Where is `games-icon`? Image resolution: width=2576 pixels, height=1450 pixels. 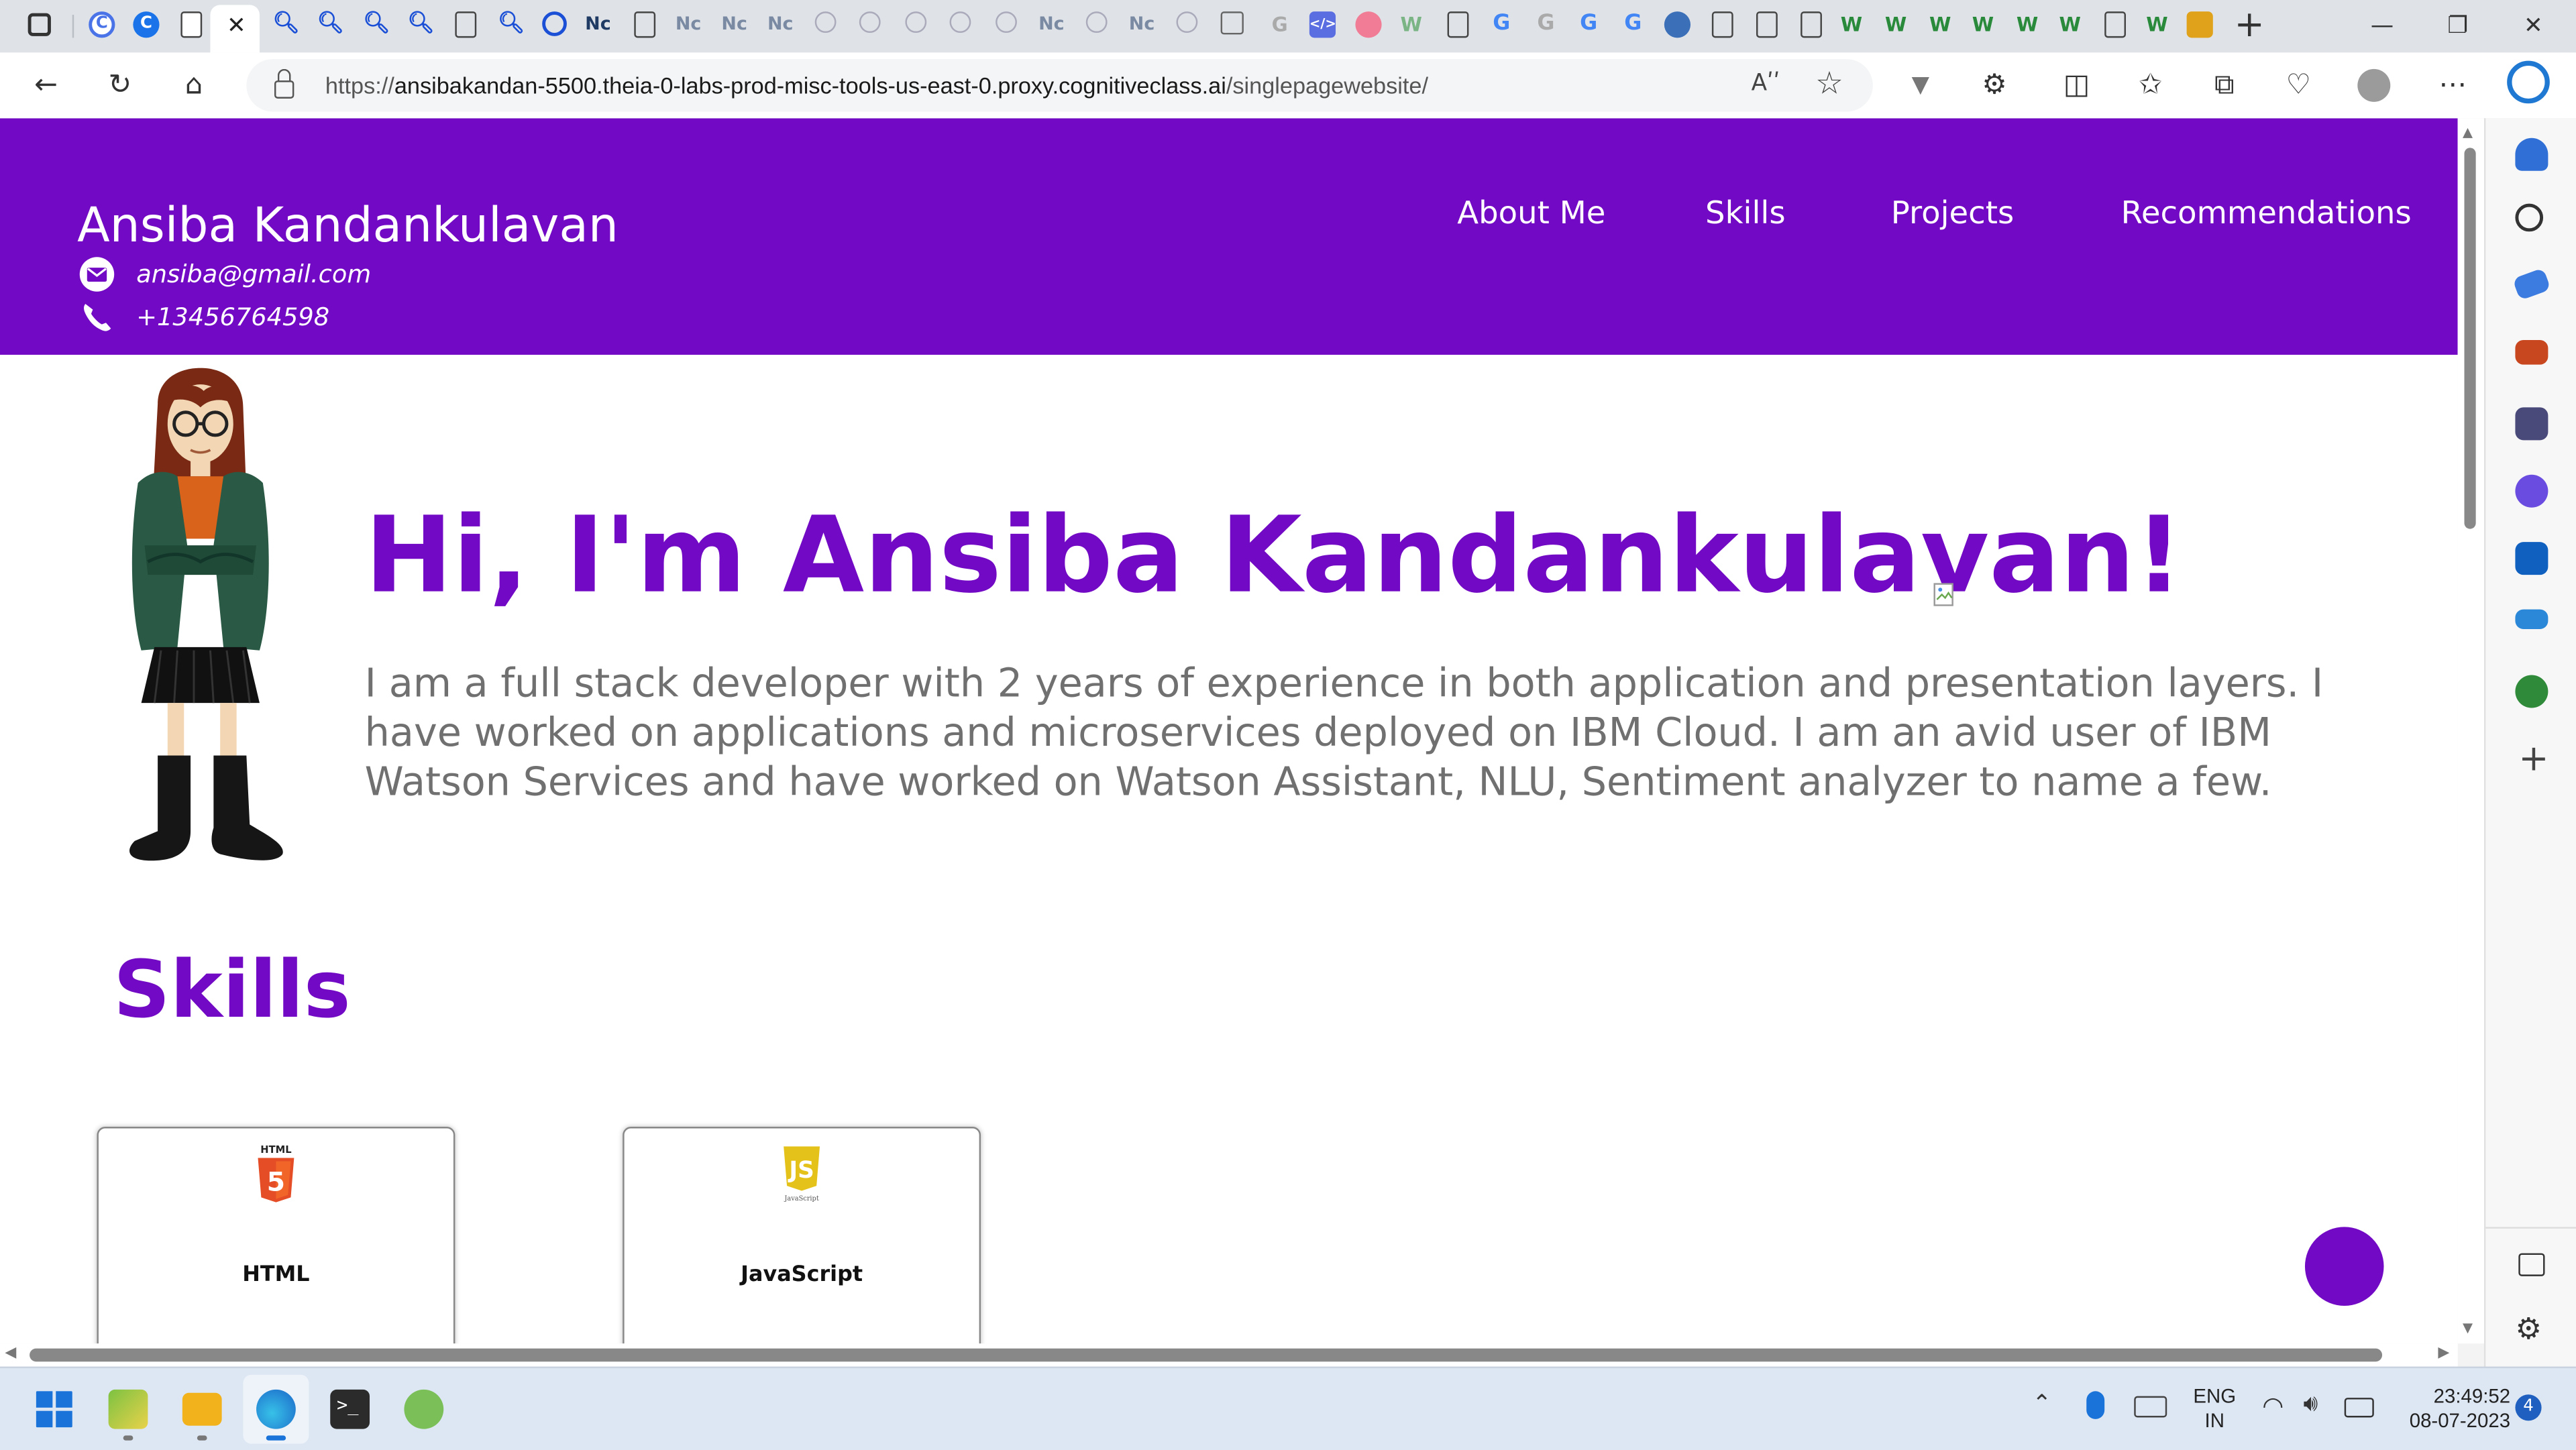
games-icon is located at coordinates (2531, 424).